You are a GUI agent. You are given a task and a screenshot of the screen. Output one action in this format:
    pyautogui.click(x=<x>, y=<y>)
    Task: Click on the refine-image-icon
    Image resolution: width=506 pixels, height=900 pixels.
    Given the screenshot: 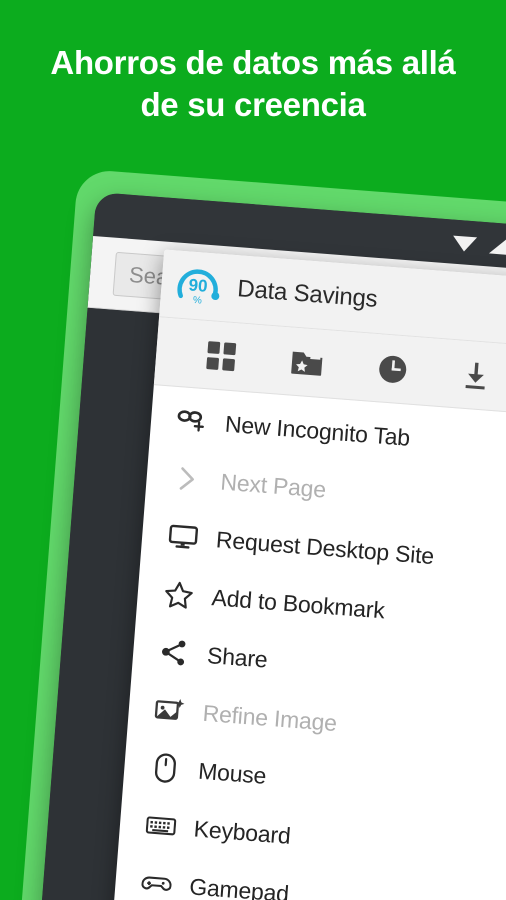 What is the action you would take?
    pyautogui.click(x=170, y=710)
    